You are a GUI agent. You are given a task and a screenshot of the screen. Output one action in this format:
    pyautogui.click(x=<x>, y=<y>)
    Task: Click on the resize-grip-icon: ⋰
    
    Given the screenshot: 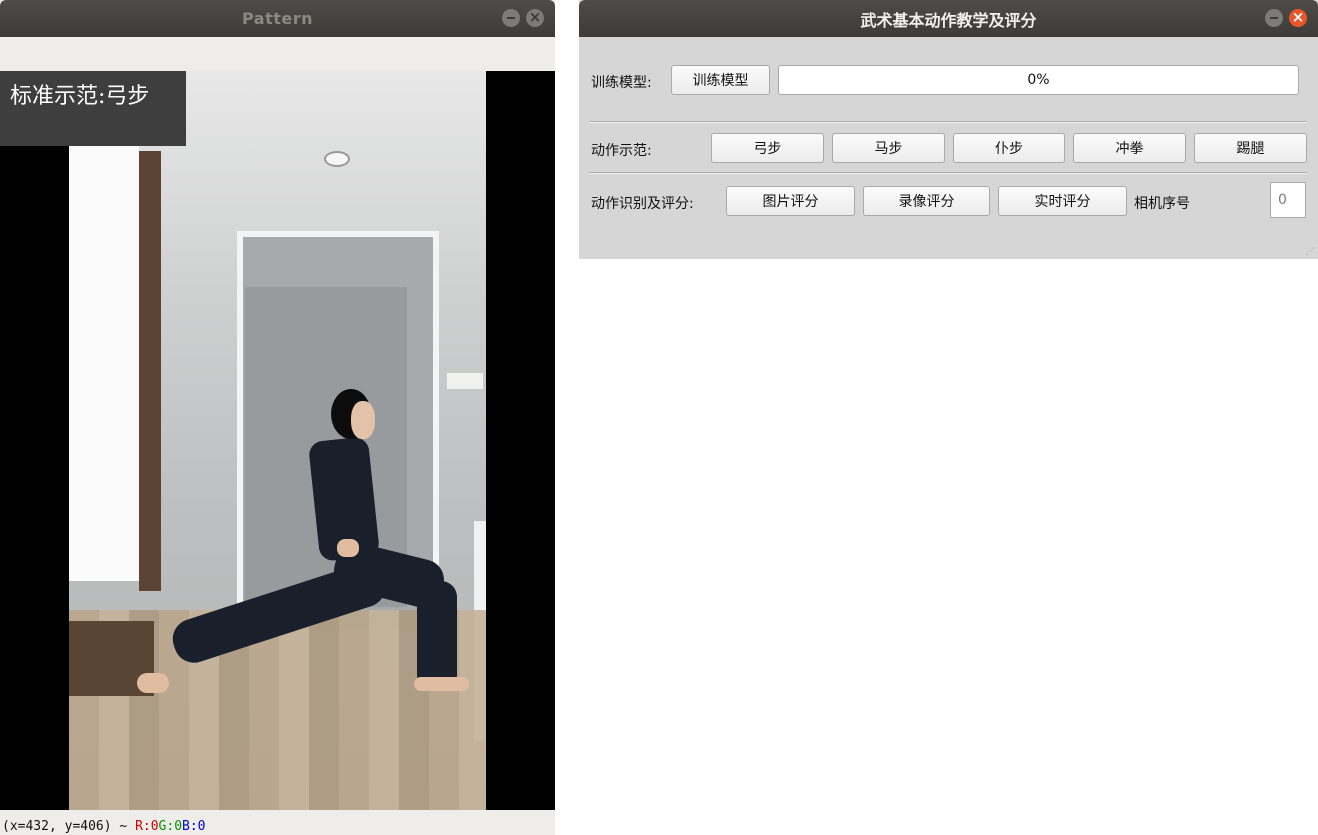 What is the action you would take?
    pyautogui.click(x=1311, y=252)
    